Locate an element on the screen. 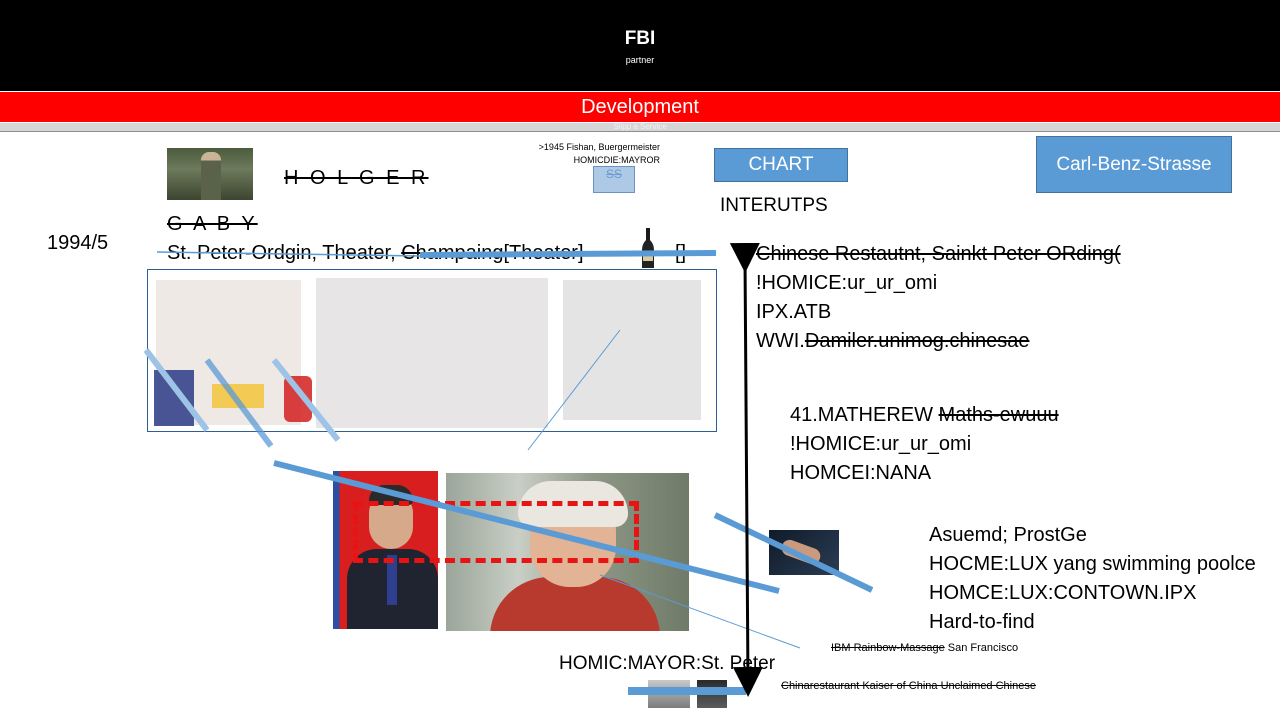  bottle-icon is located at coordinates (648, 248).